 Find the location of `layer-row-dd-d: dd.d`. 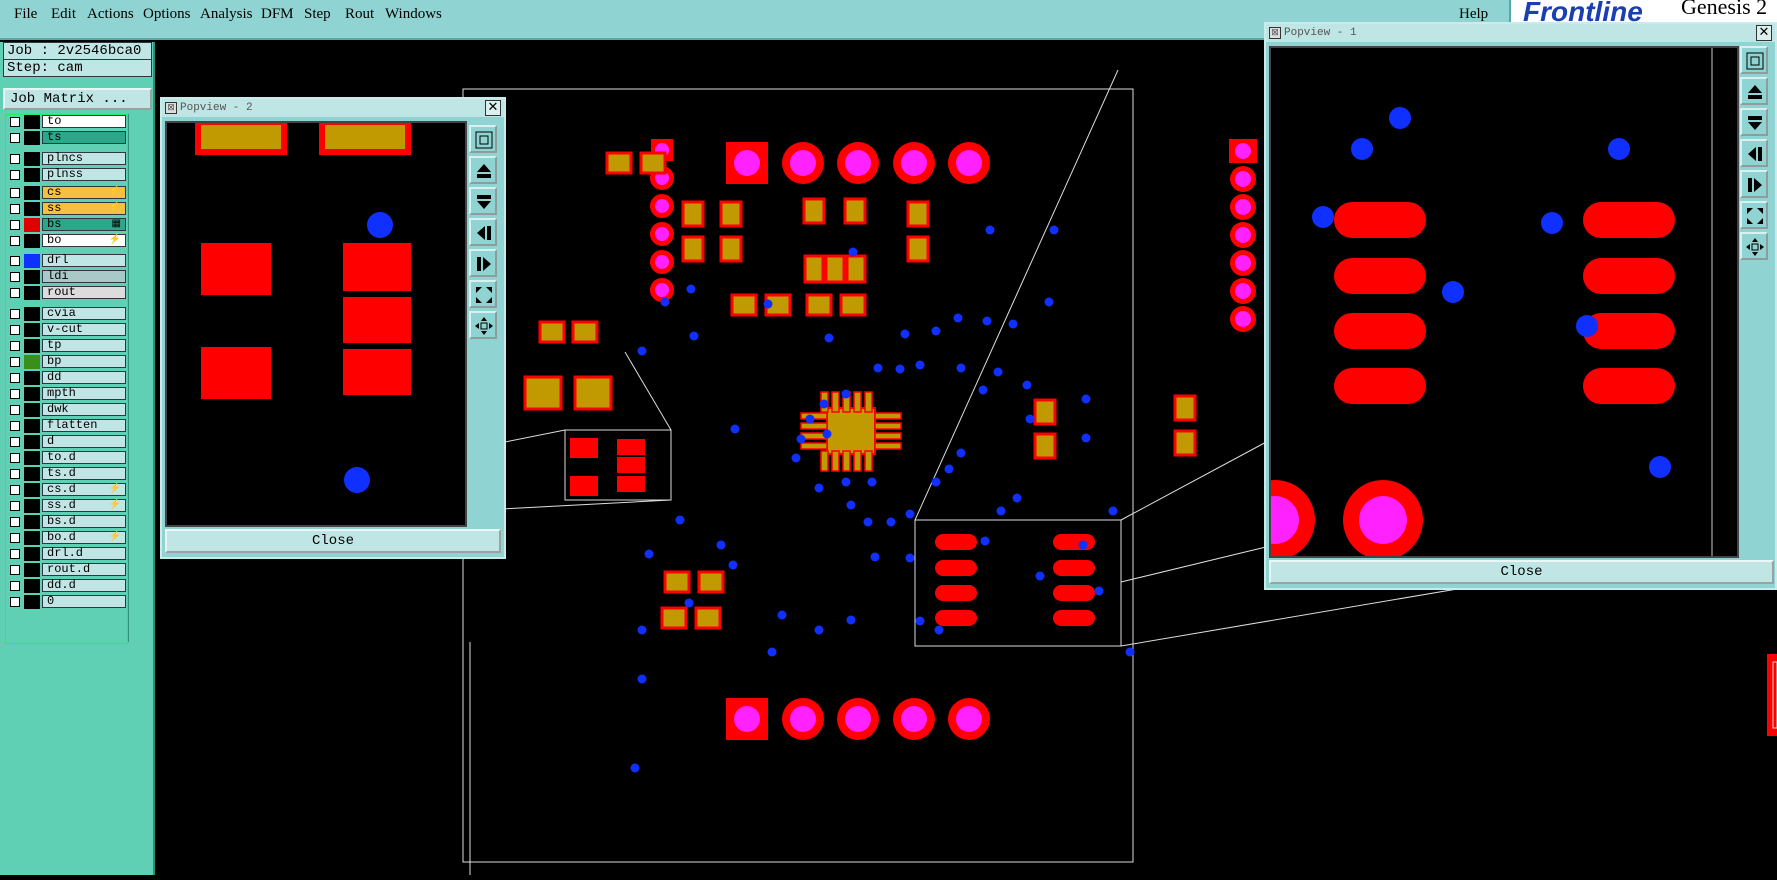

layer-row-dd-d: dd.d is located at coordinates (66, 586).